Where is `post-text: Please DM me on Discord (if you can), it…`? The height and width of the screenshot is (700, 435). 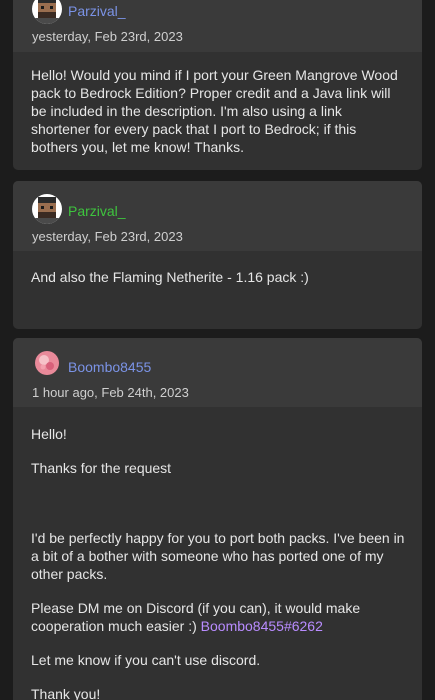 post-text: Please DM me on Discord (if you can), it… is located at coordinates (218, 617).